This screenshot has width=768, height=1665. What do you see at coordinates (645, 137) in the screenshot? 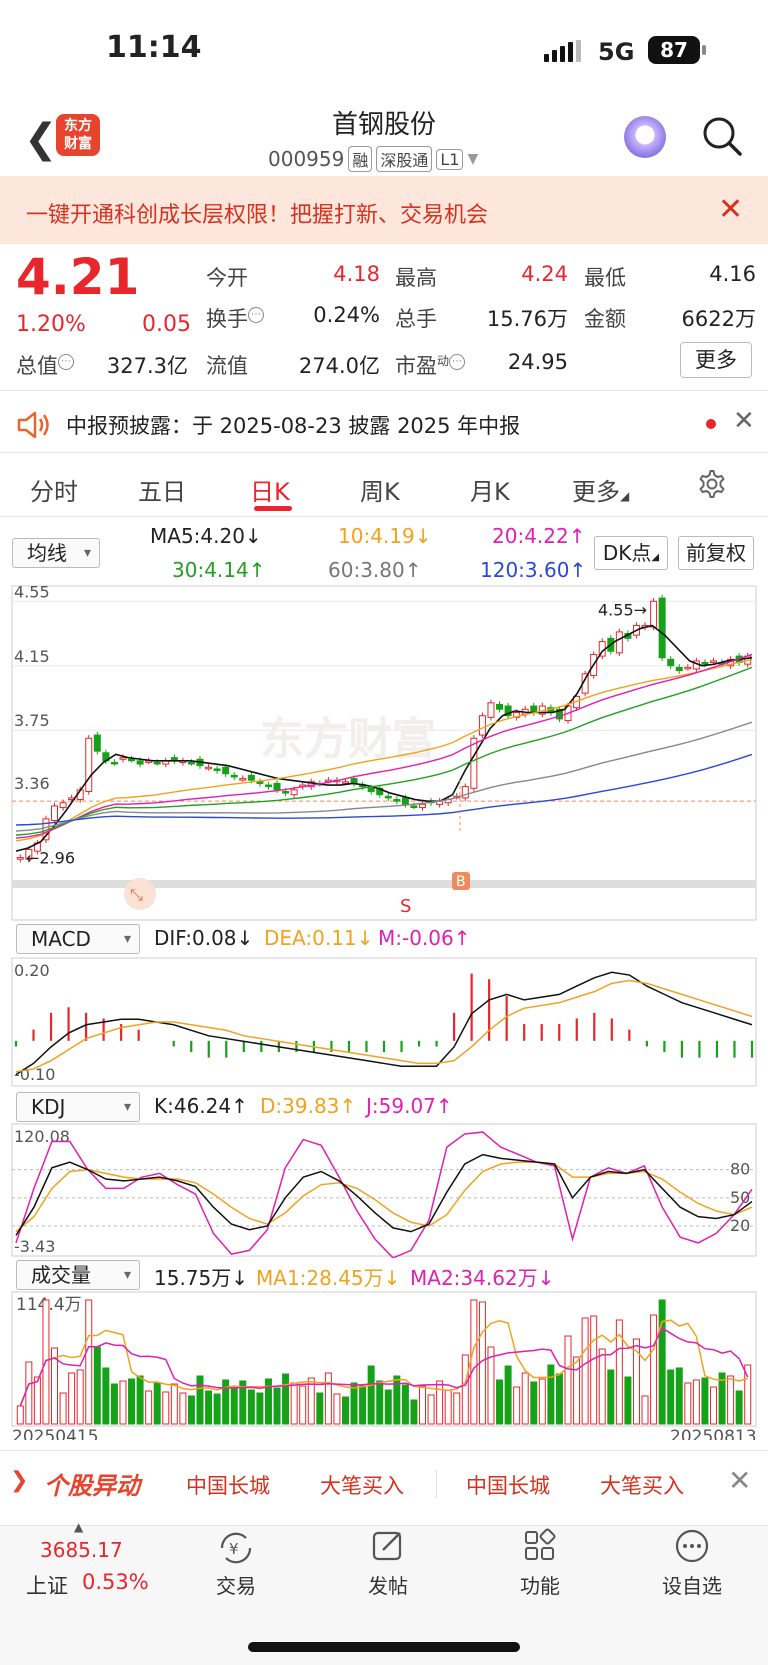
I see `robot-assistant-icon` at bounding box center [645, 137].